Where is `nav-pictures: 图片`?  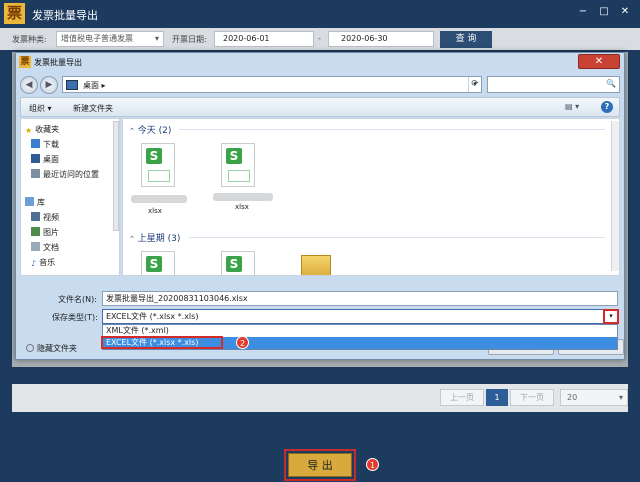
nav-pictures: 图片 is located at coordinates (45, 233).